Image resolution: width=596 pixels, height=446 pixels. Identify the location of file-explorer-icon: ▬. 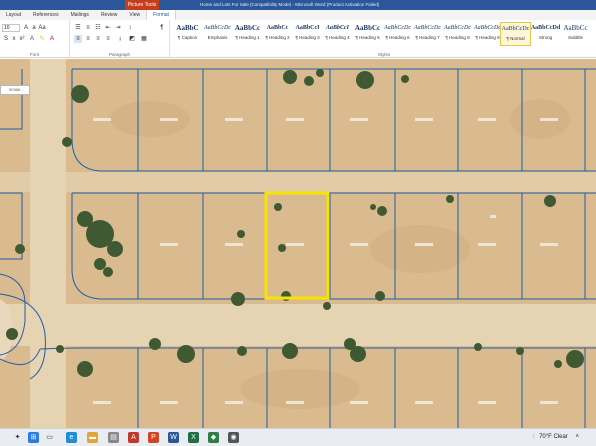
(92, 437).